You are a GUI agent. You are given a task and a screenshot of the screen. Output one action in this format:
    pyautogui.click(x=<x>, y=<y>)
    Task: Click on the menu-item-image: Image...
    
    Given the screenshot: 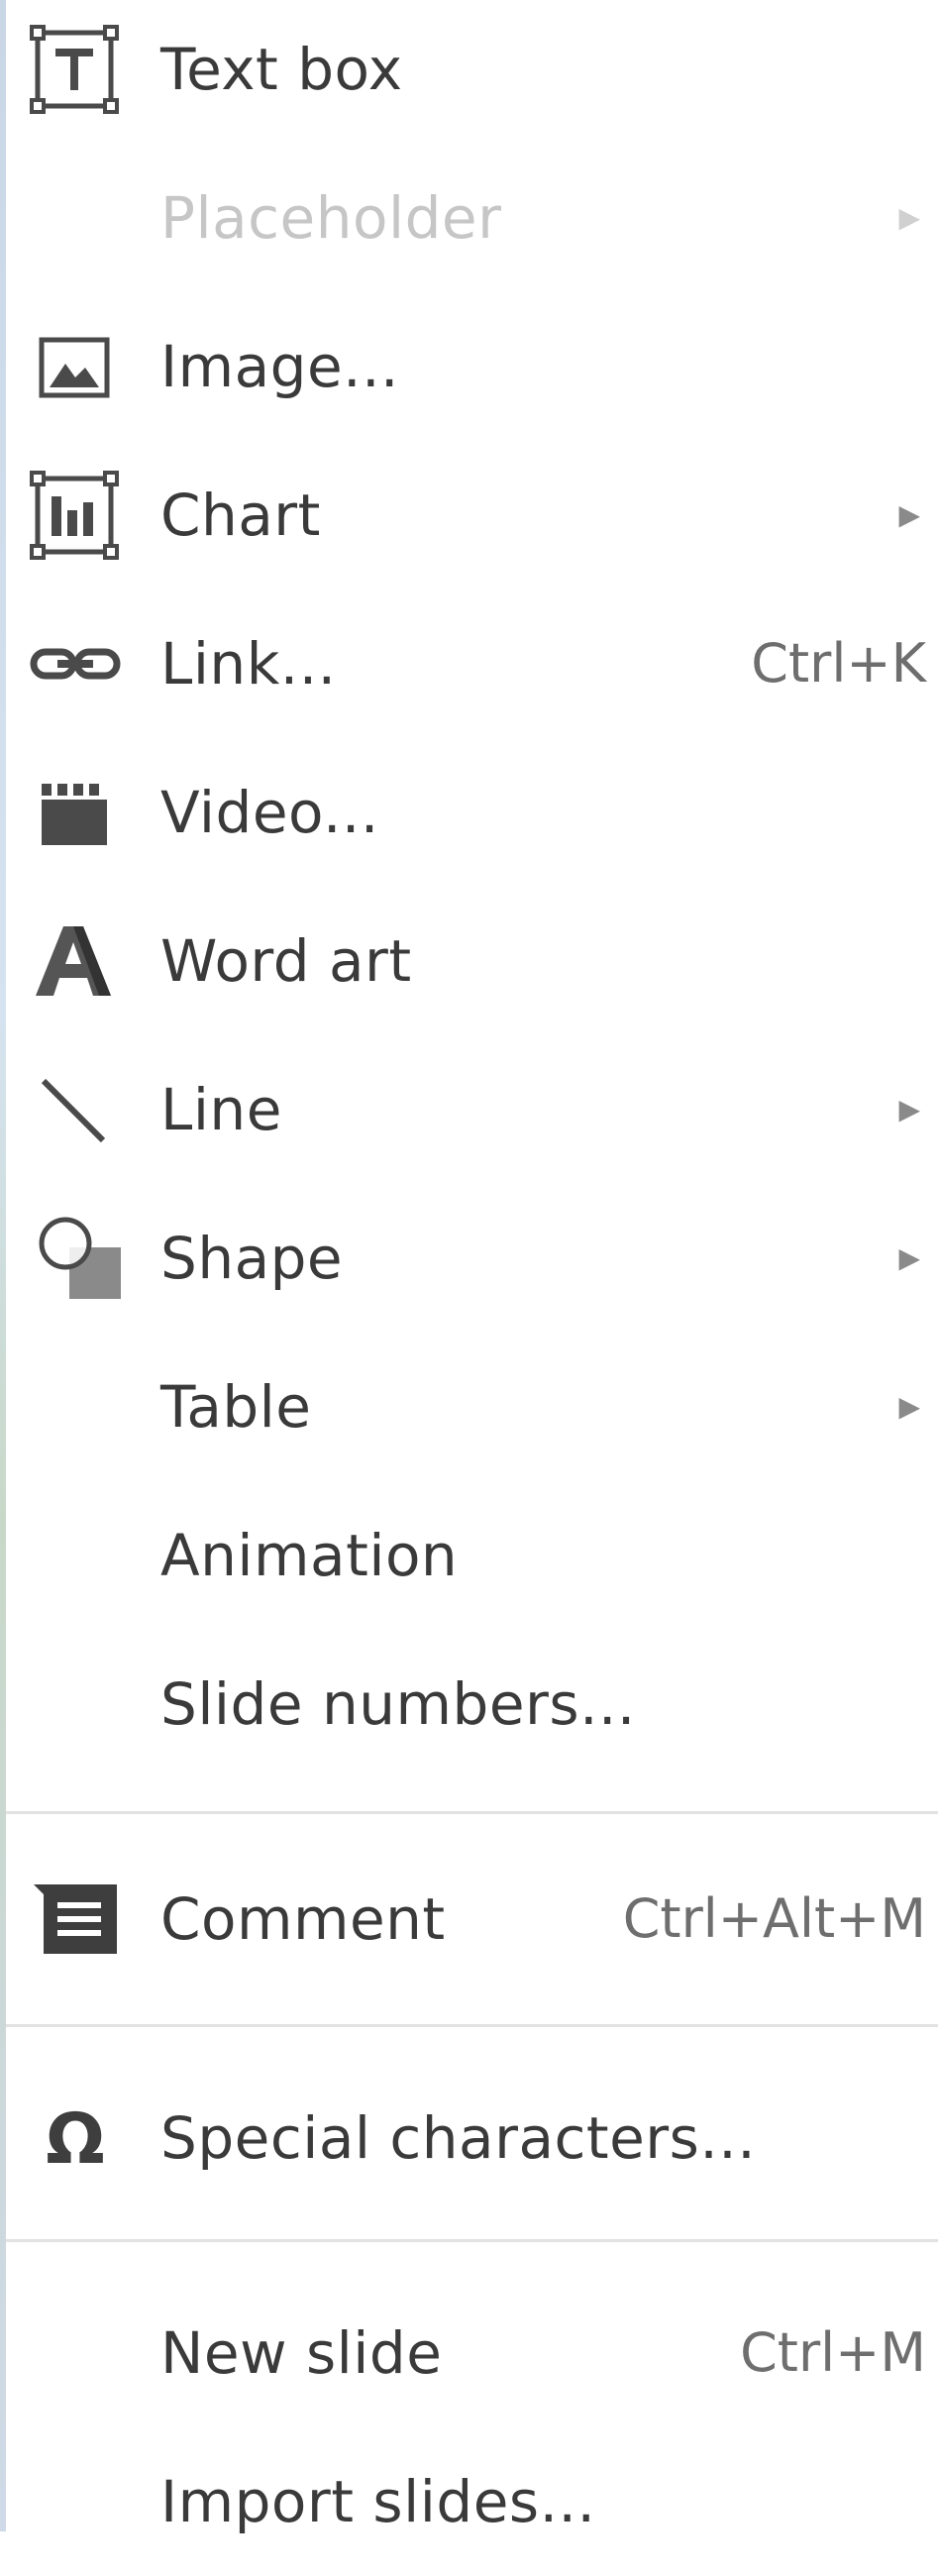 What is the action you would take?
    pyautogui.click(x=472, y=367)
    